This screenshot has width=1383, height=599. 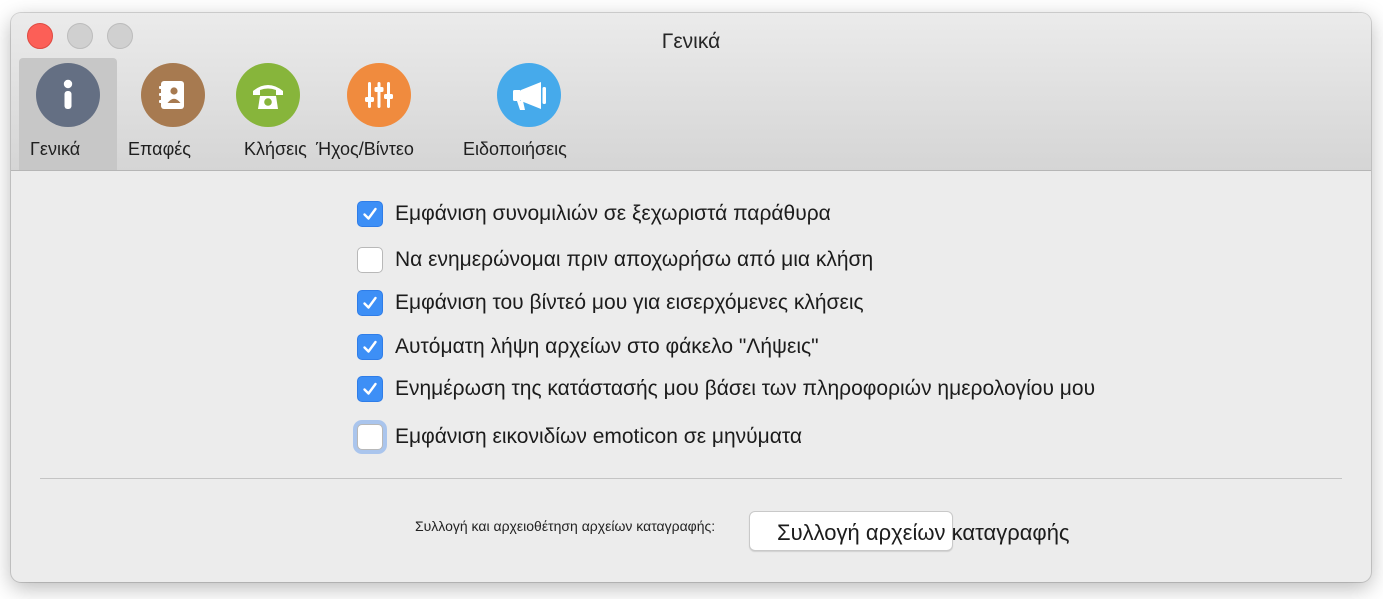 I want to click on phone-icon, so click(x=268, y=95).